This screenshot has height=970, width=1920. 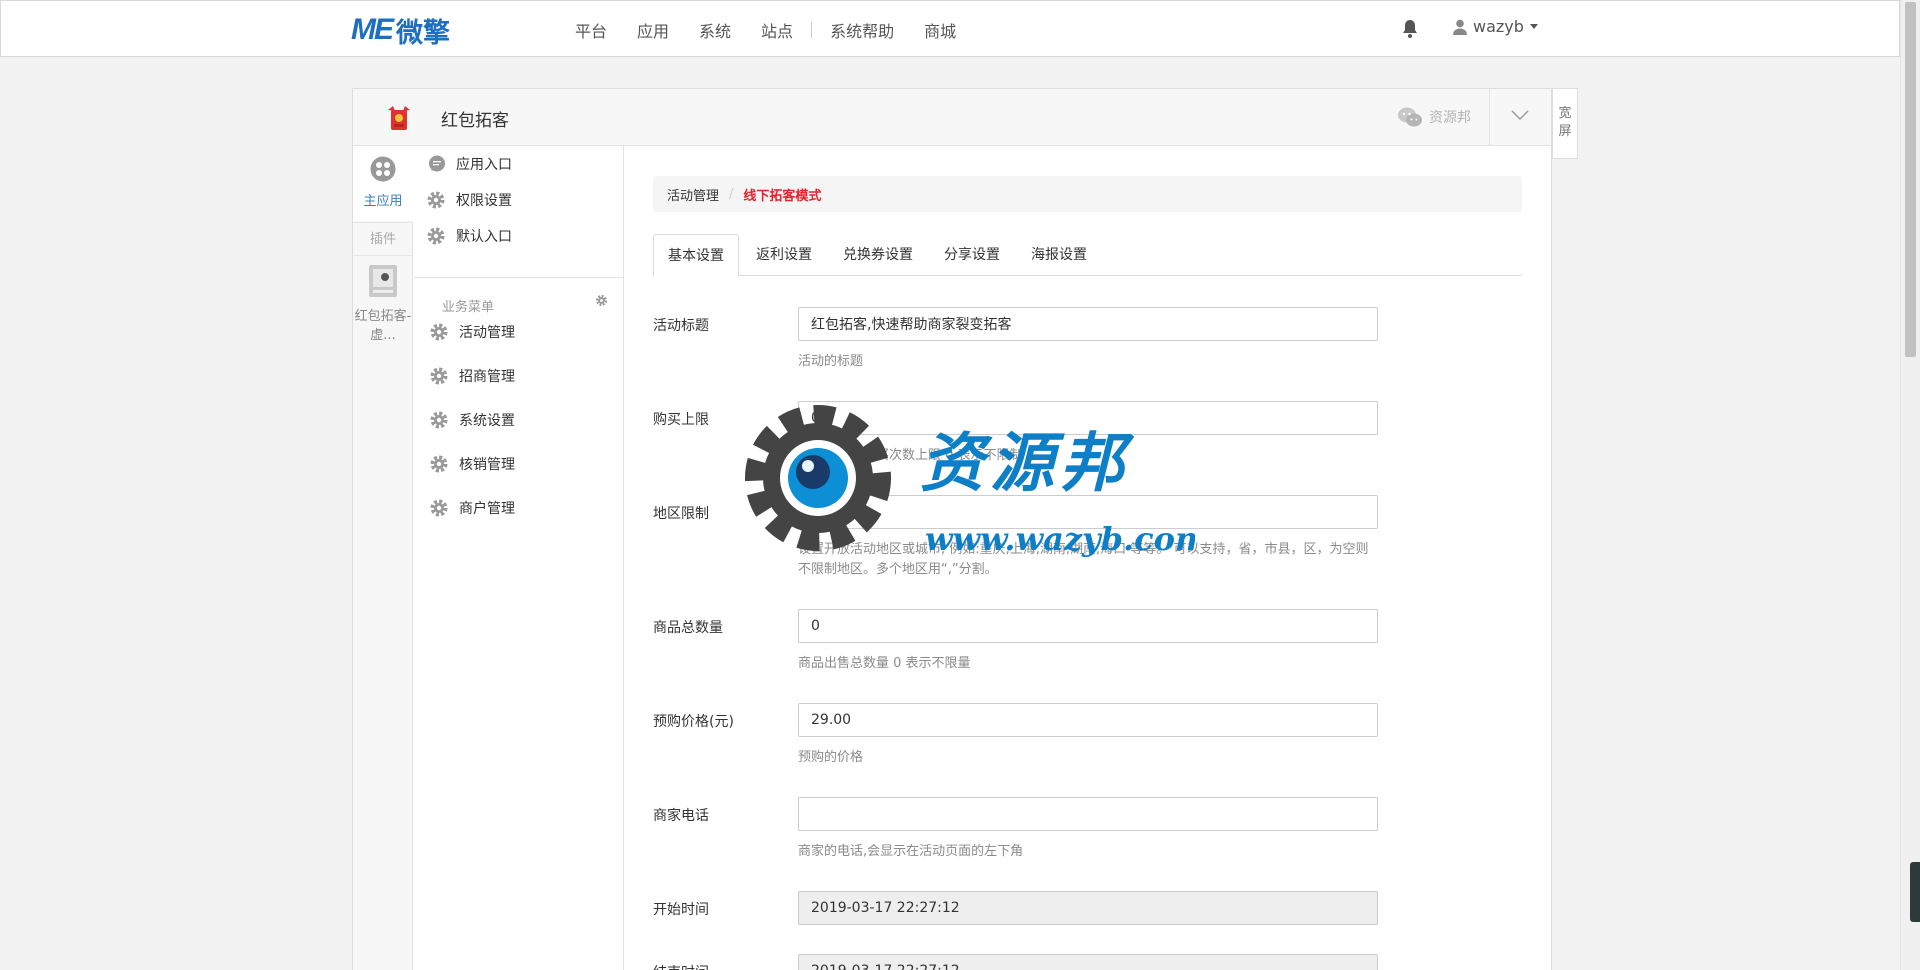 What do you see at coordinates (1533, 26) in the screenshot?
I see `caret-down-icon` at bounding box center [1533, 26].